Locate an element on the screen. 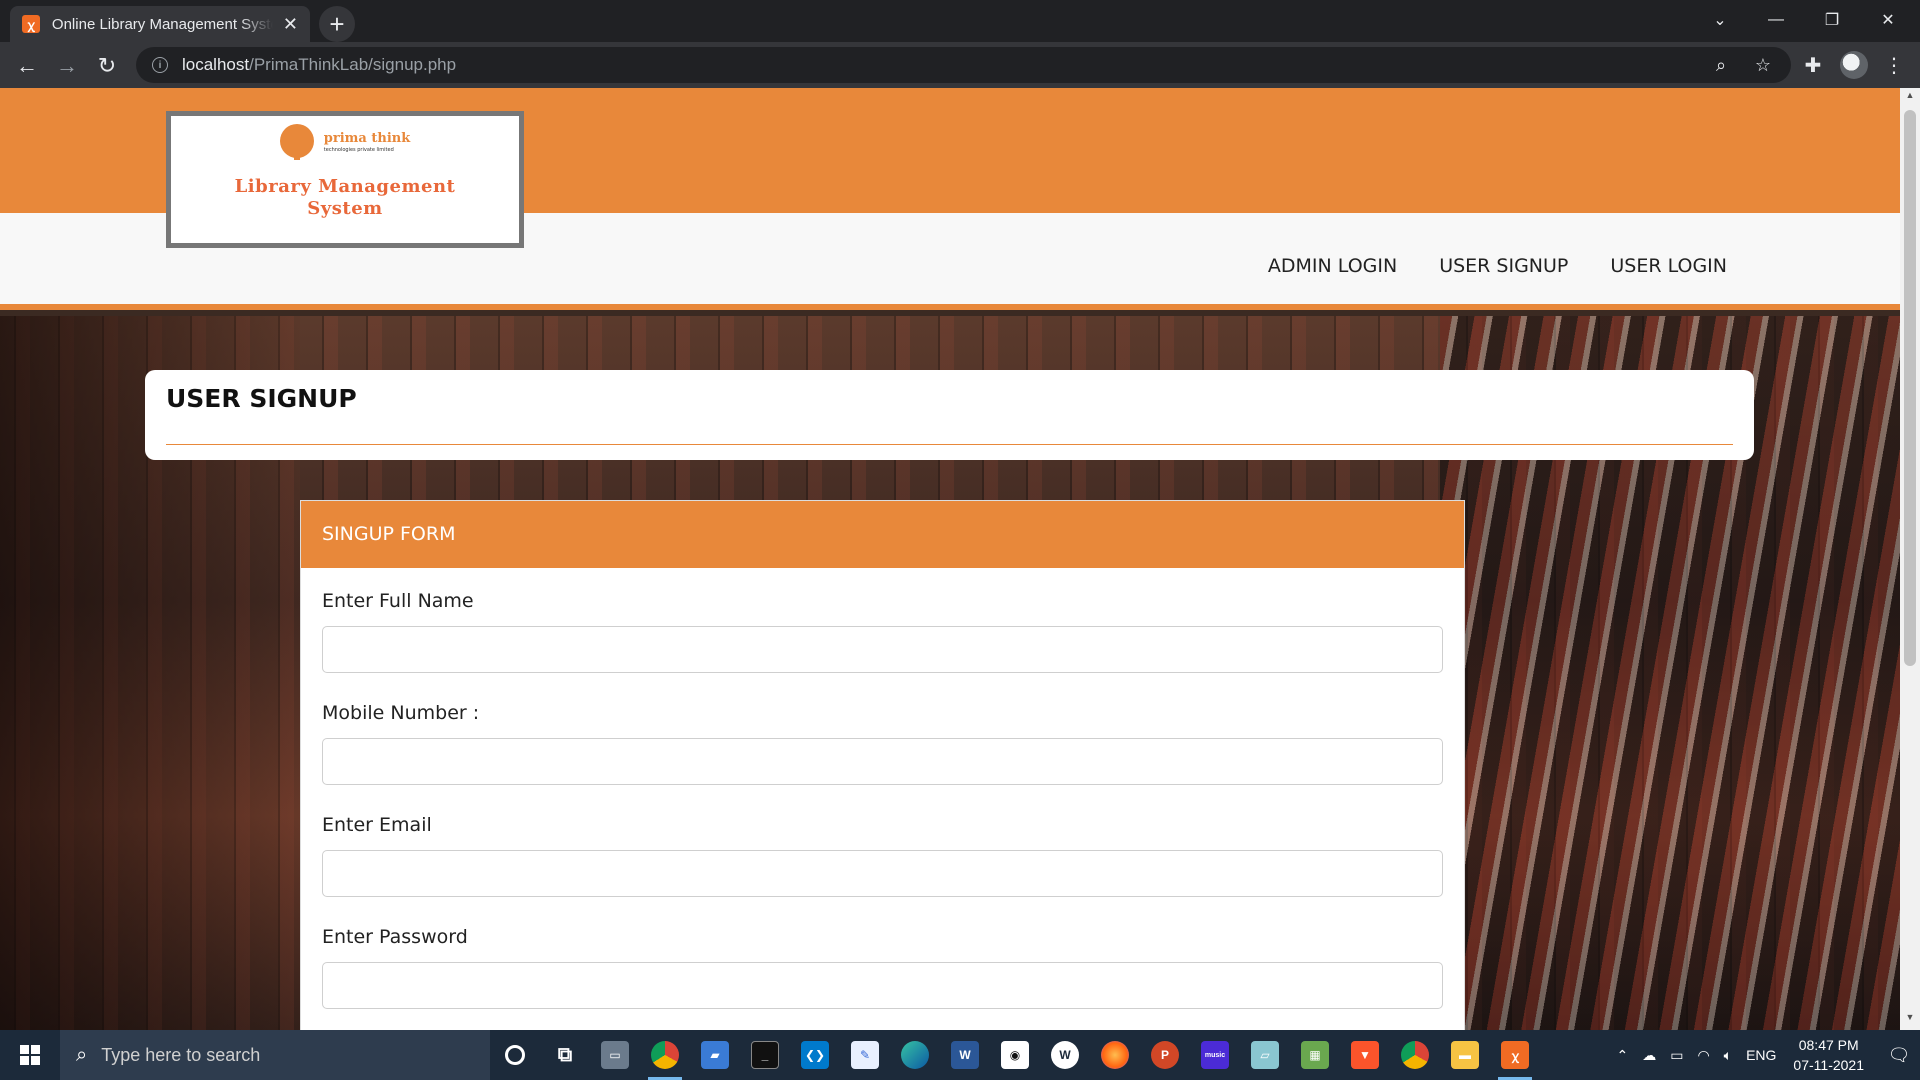 This screenshot has width=1920, height=1080. amazon-music-icon: music is located at coordinates (1215, 1055).